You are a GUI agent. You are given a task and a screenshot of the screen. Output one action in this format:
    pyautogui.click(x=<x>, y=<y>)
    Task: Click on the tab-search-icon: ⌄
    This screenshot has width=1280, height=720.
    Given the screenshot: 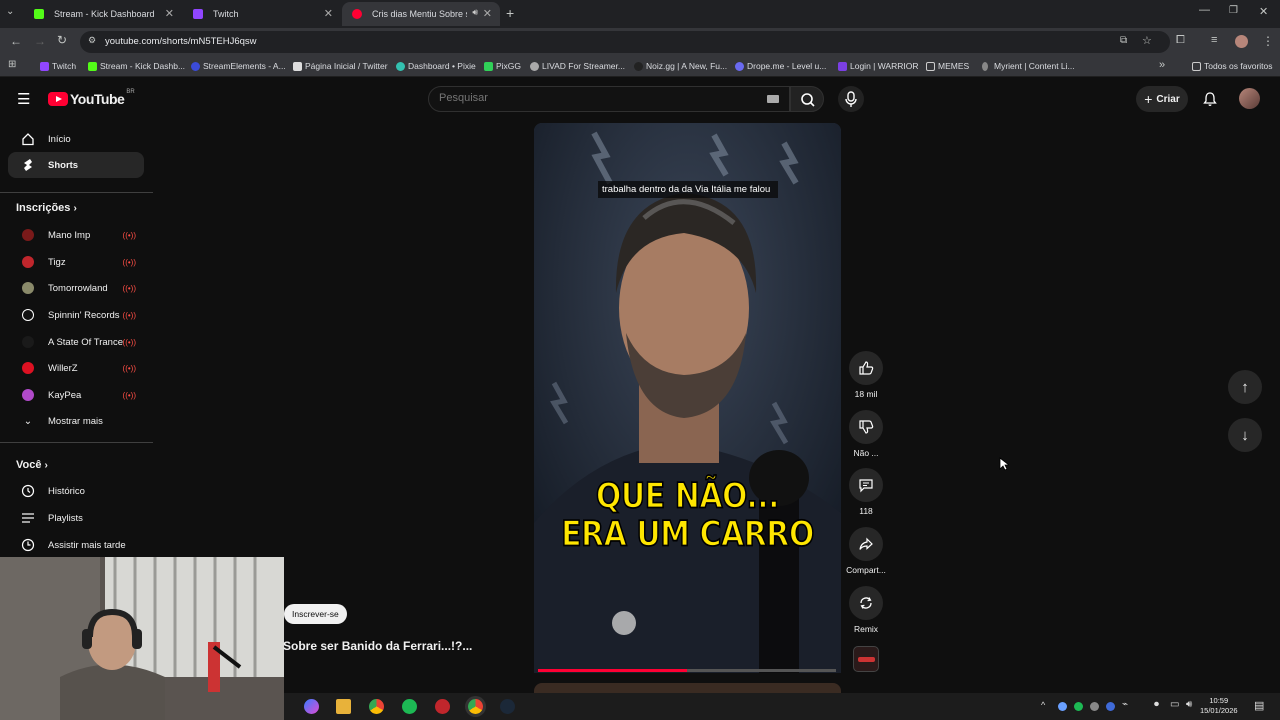 What is the action you would take?
    pyautogui.click(x=10, y=11)
    